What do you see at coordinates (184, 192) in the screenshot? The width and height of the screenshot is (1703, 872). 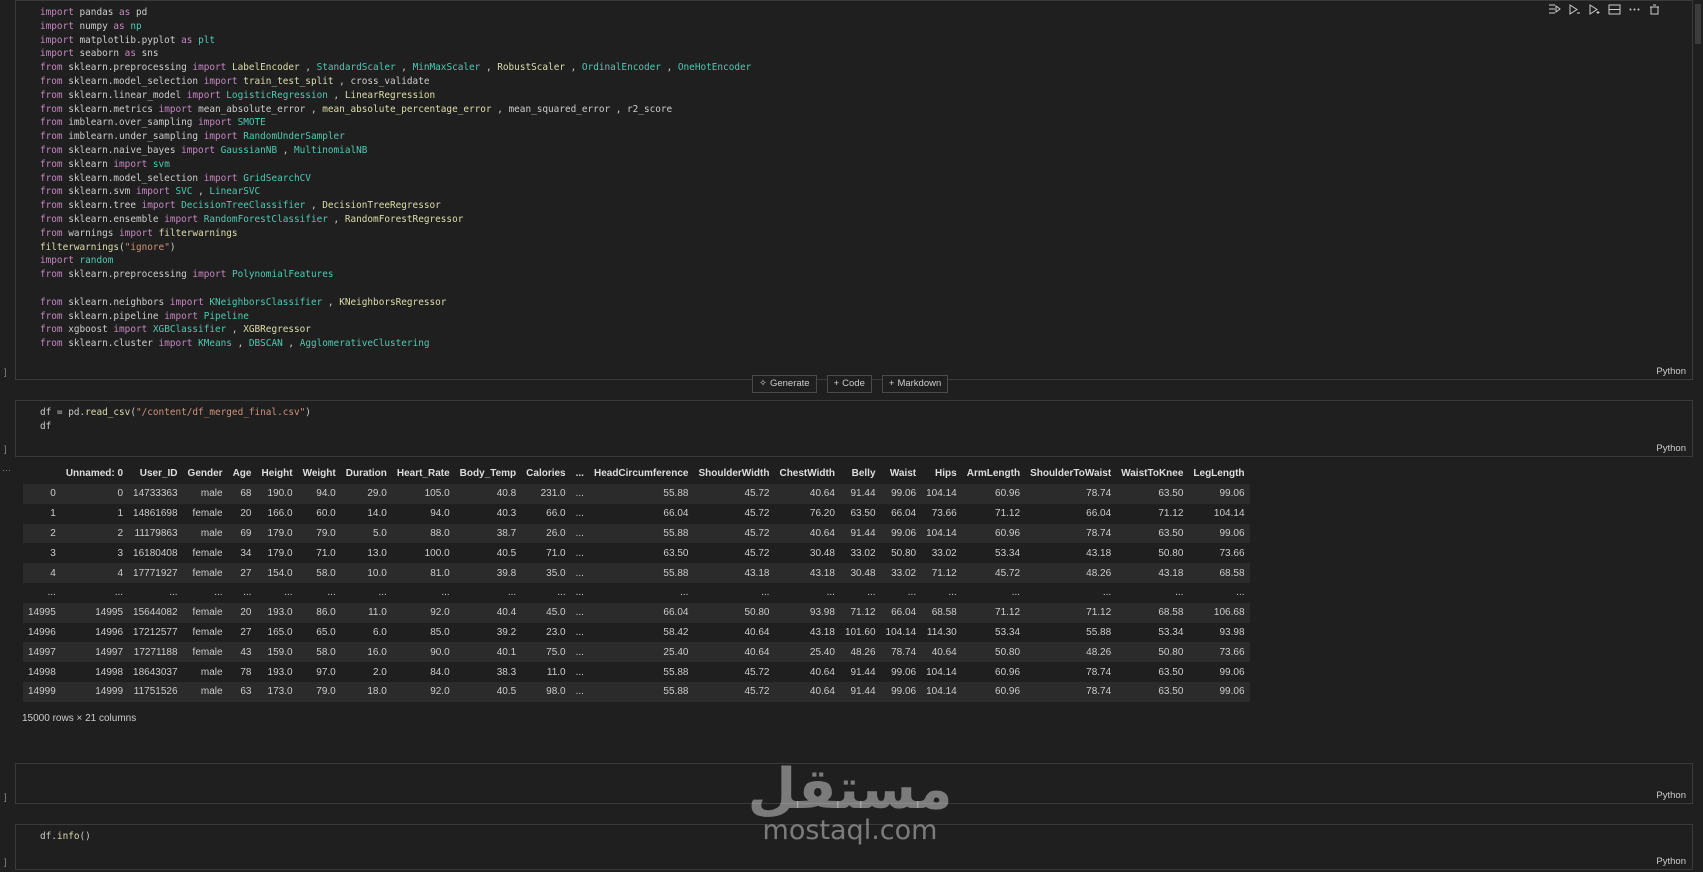 I see `code-token: SVC` at bounding box center [184, 192].